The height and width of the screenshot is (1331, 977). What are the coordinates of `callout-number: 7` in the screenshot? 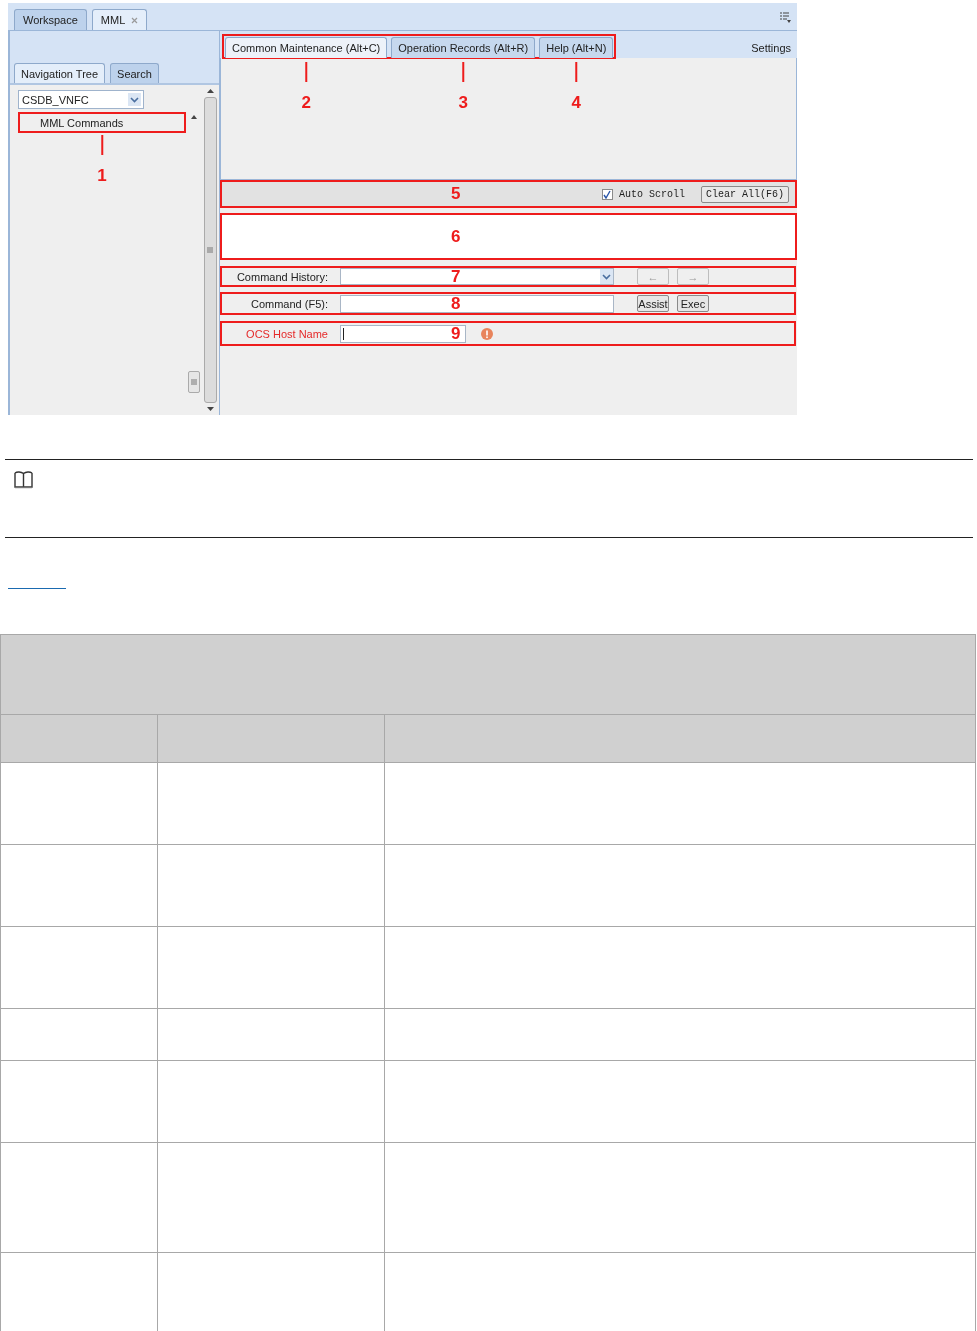 It's located at (456, 276).